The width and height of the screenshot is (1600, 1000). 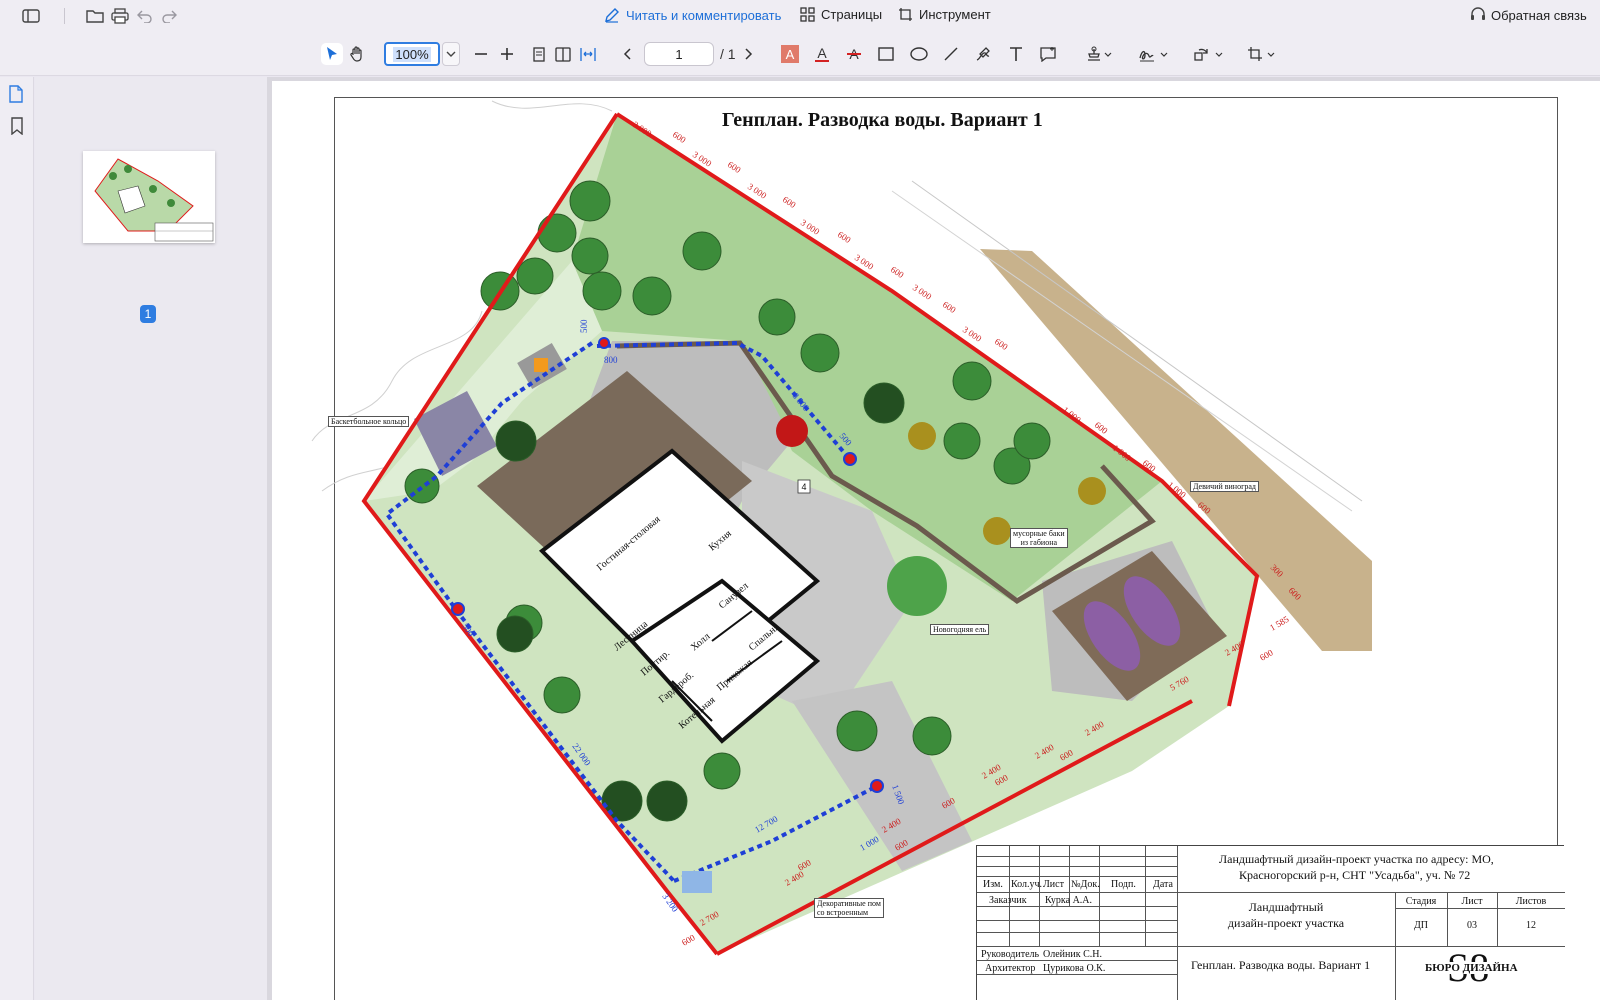 What do you see at coordinates (1421, 925) in the screenshot?
I see `stage-value: ДП` at bounding box center [1421, 925].